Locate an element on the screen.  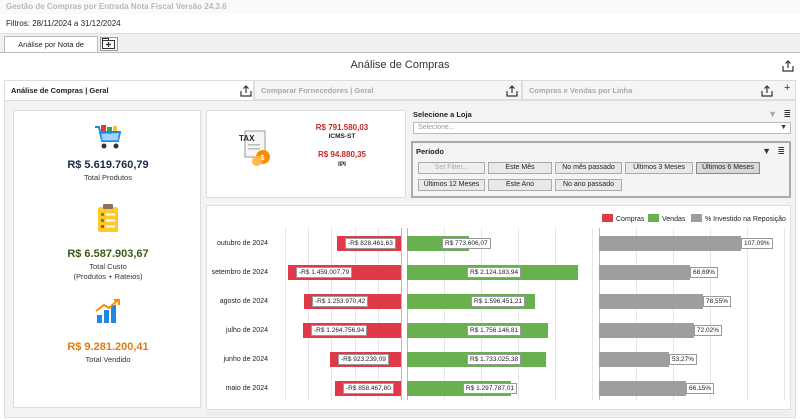
period-mes-passado-button: No mês passado is located at coordinates (588, 168).